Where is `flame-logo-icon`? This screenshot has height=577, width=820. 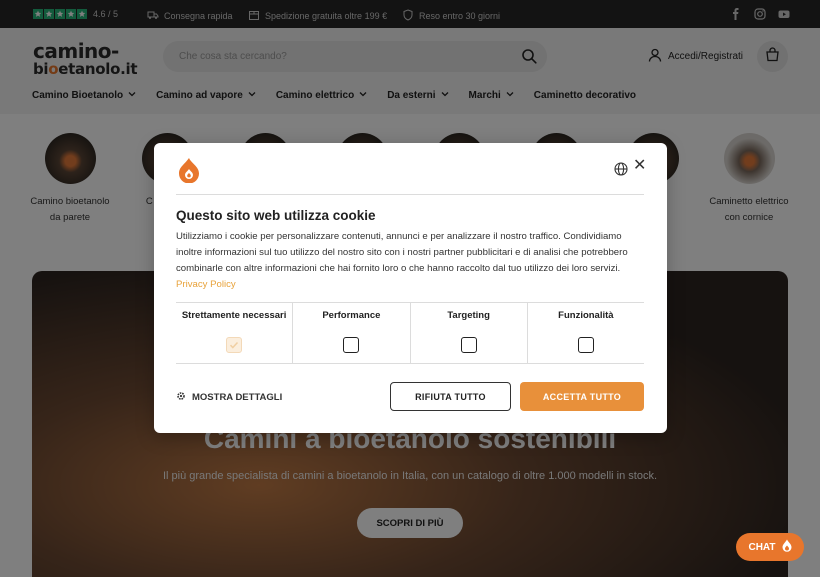
flame-logo-icon is located at coordinates (189, 170).